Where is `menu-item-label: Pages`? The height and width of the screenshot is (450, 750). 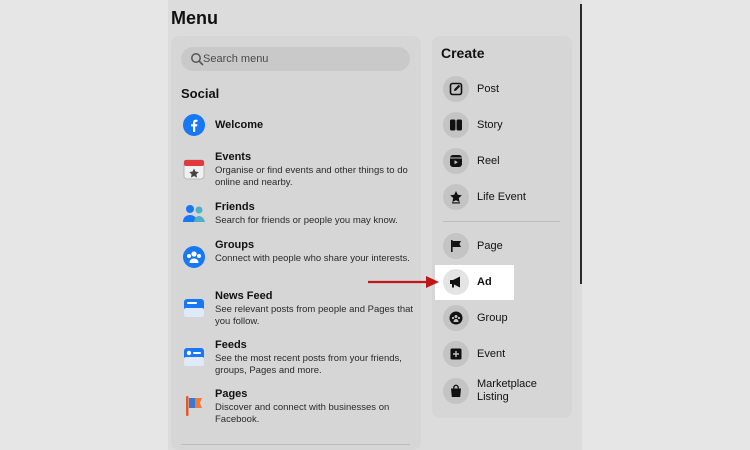 menu-item-label: Pages is located at coordinates (231, 394).